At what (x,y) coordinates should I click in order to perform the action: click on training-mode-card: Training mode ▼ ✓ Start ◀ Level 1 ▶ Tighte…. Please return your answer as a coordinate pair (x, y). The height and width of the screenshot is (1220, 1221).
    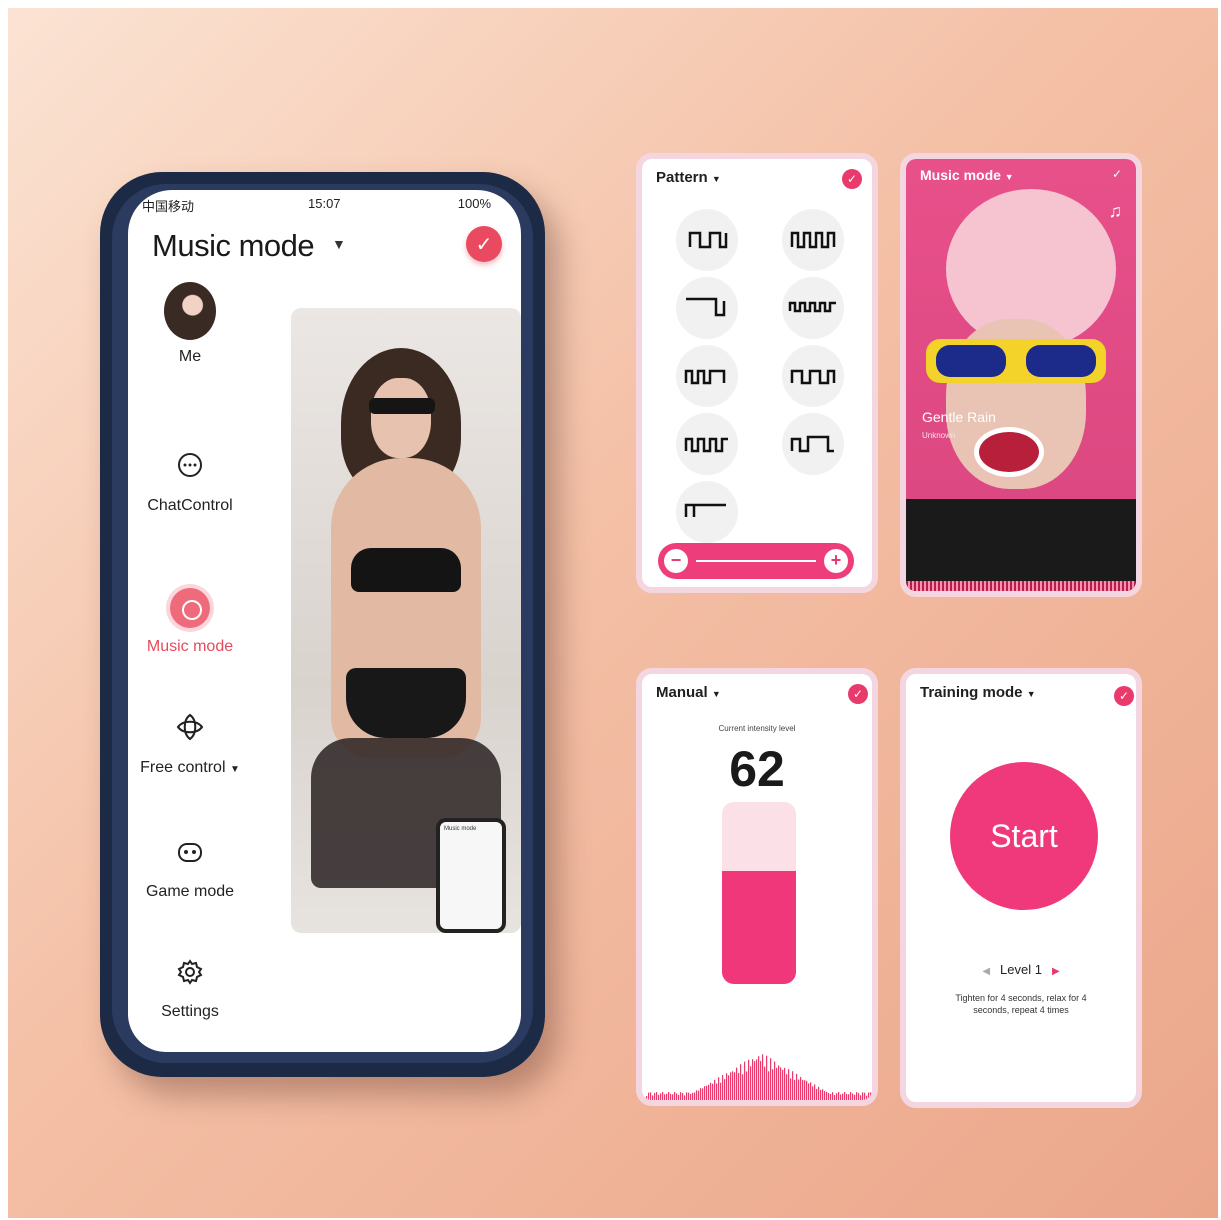
    Looking at the image, I should click on (1021, 888).